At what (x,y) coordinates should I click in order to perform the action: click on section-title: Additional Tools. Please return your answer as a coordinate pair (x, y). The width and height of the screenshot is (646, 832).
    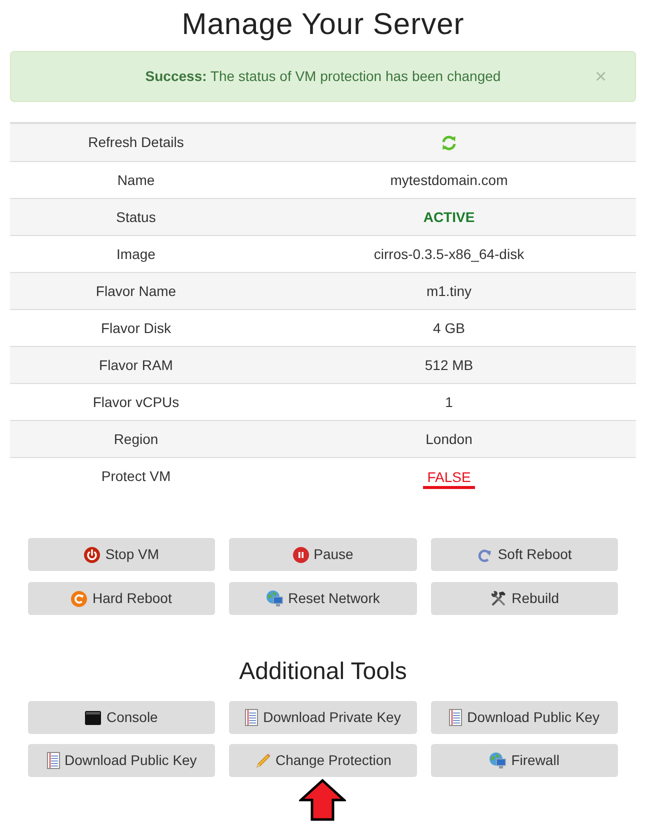
    Looking at the image, I should click on (323, 672).